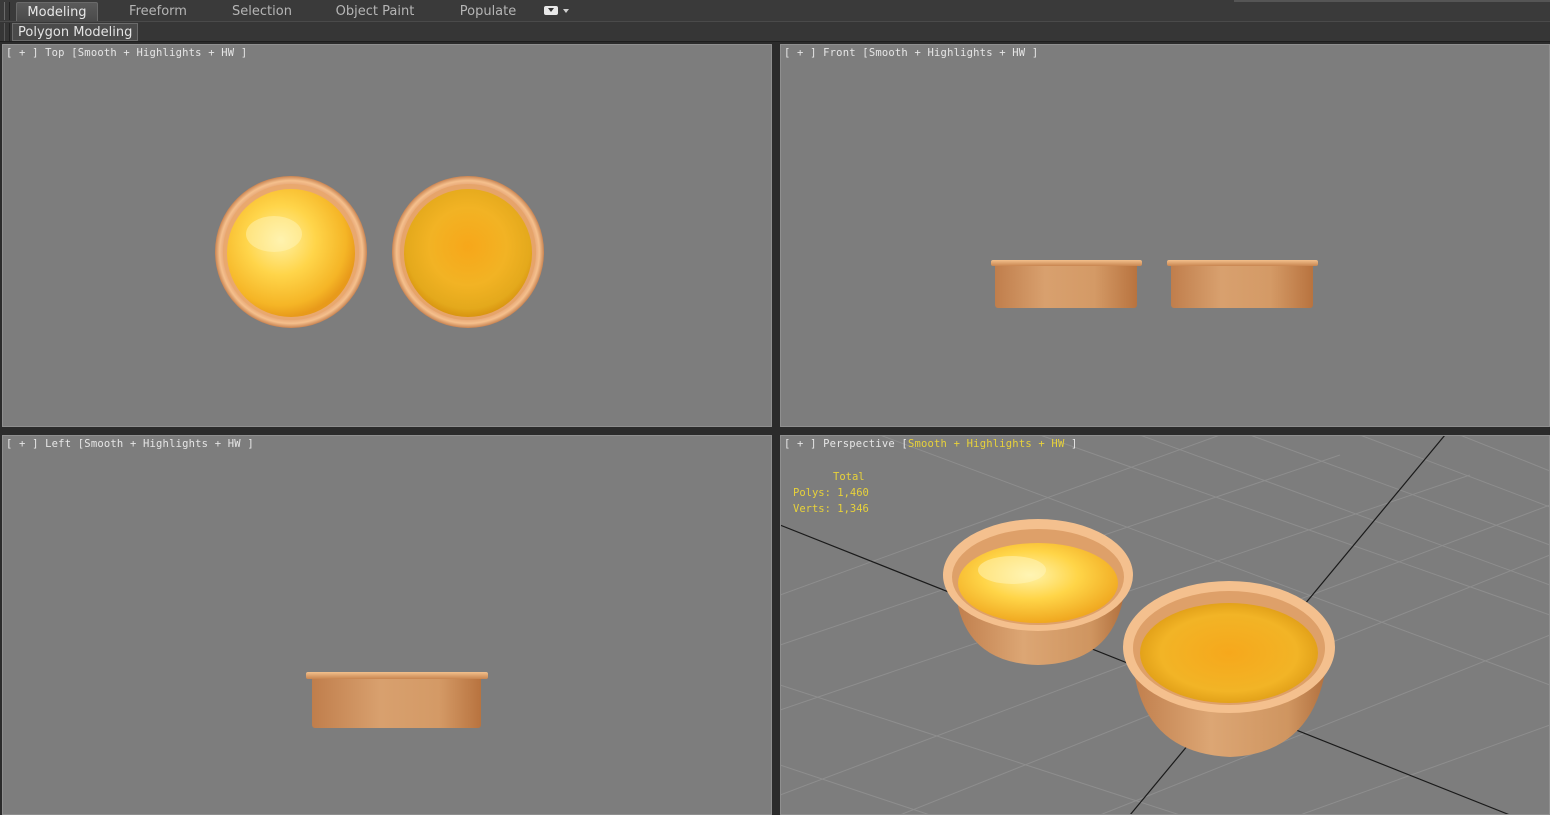  I want to click on panel-grip, so click(7, 32).